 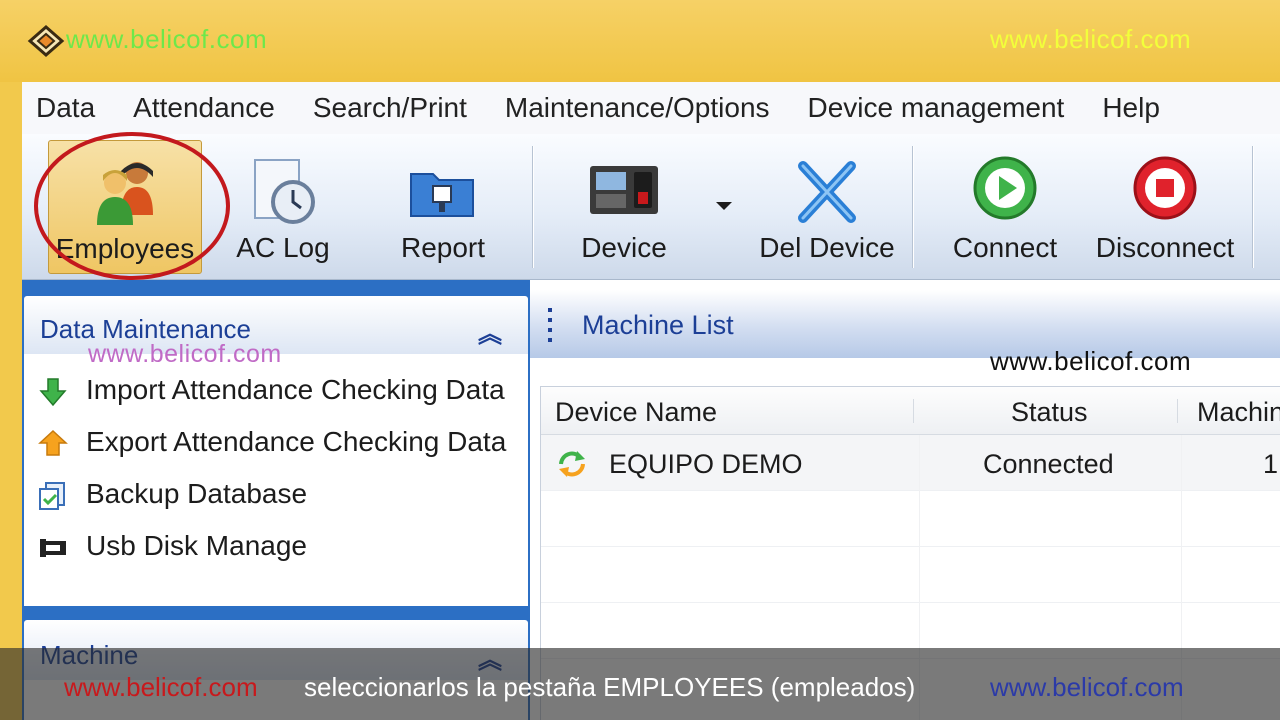 What do you see at coordinates (624, 247) in the screenshot?
I see `device-label: Device` at bounding box center [624, 247].